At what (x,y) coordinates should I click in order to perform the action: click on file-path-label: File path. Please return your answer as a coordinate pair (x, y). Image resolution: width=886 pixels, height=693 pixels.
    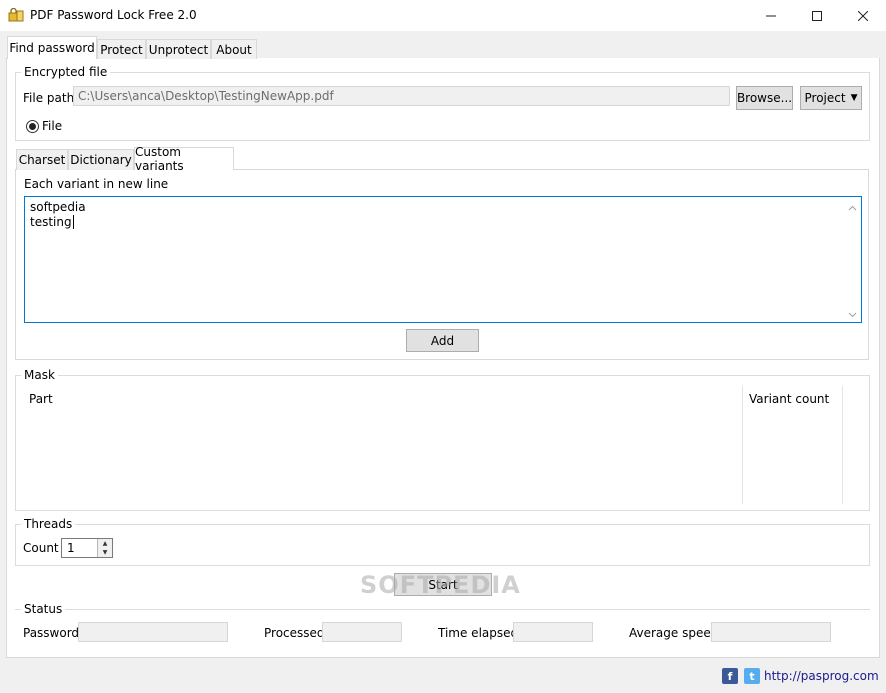
    Looking at the image, I should click on (49, 98).